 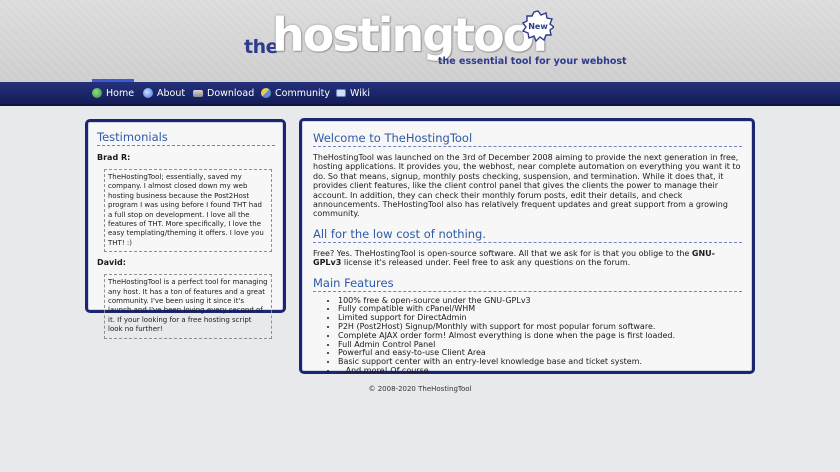 What do you see at coordinates (360, 93) in the screenshot?
I see `nav-item-label: Wiki` at bounding box center [360, 93].